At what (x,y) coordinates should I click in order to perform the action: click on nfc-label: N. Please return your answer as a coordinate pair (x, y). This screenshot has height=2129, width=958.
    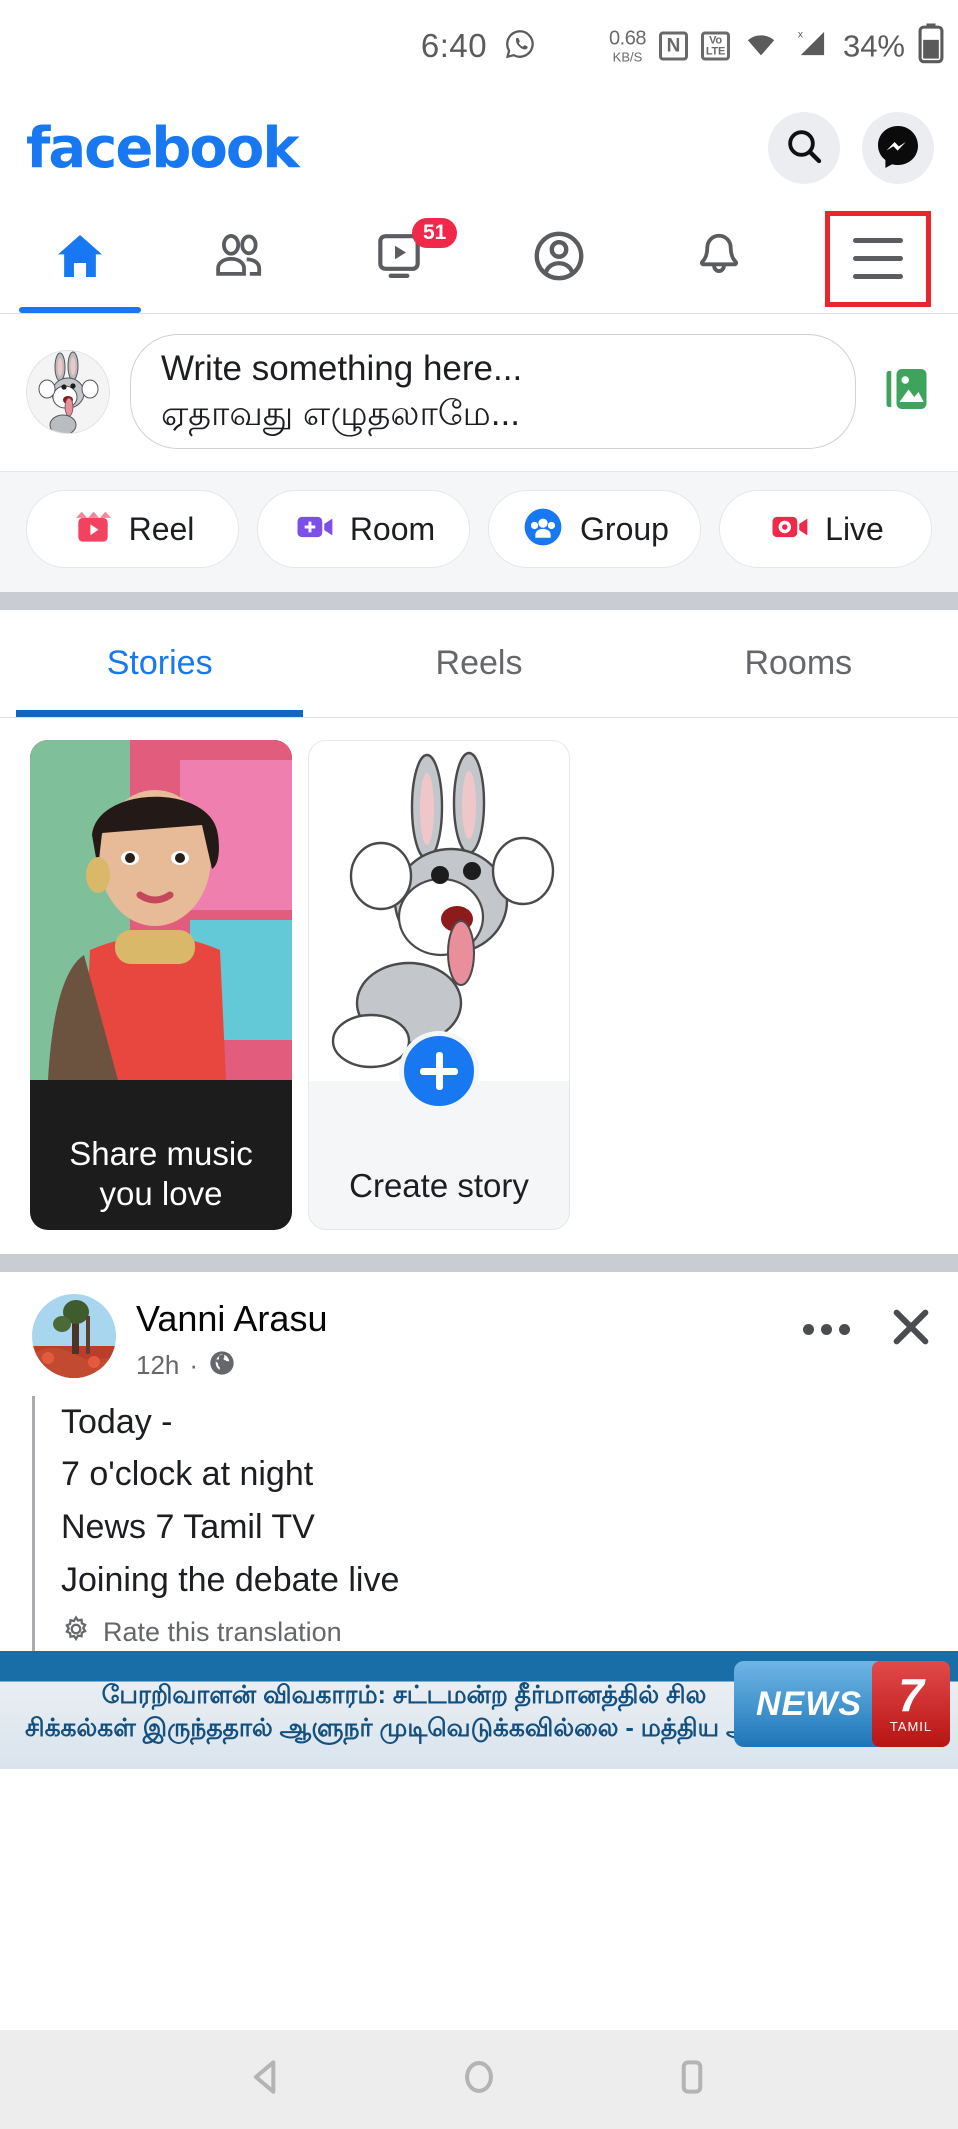
    Looking at the image, I should click on (673, 45).